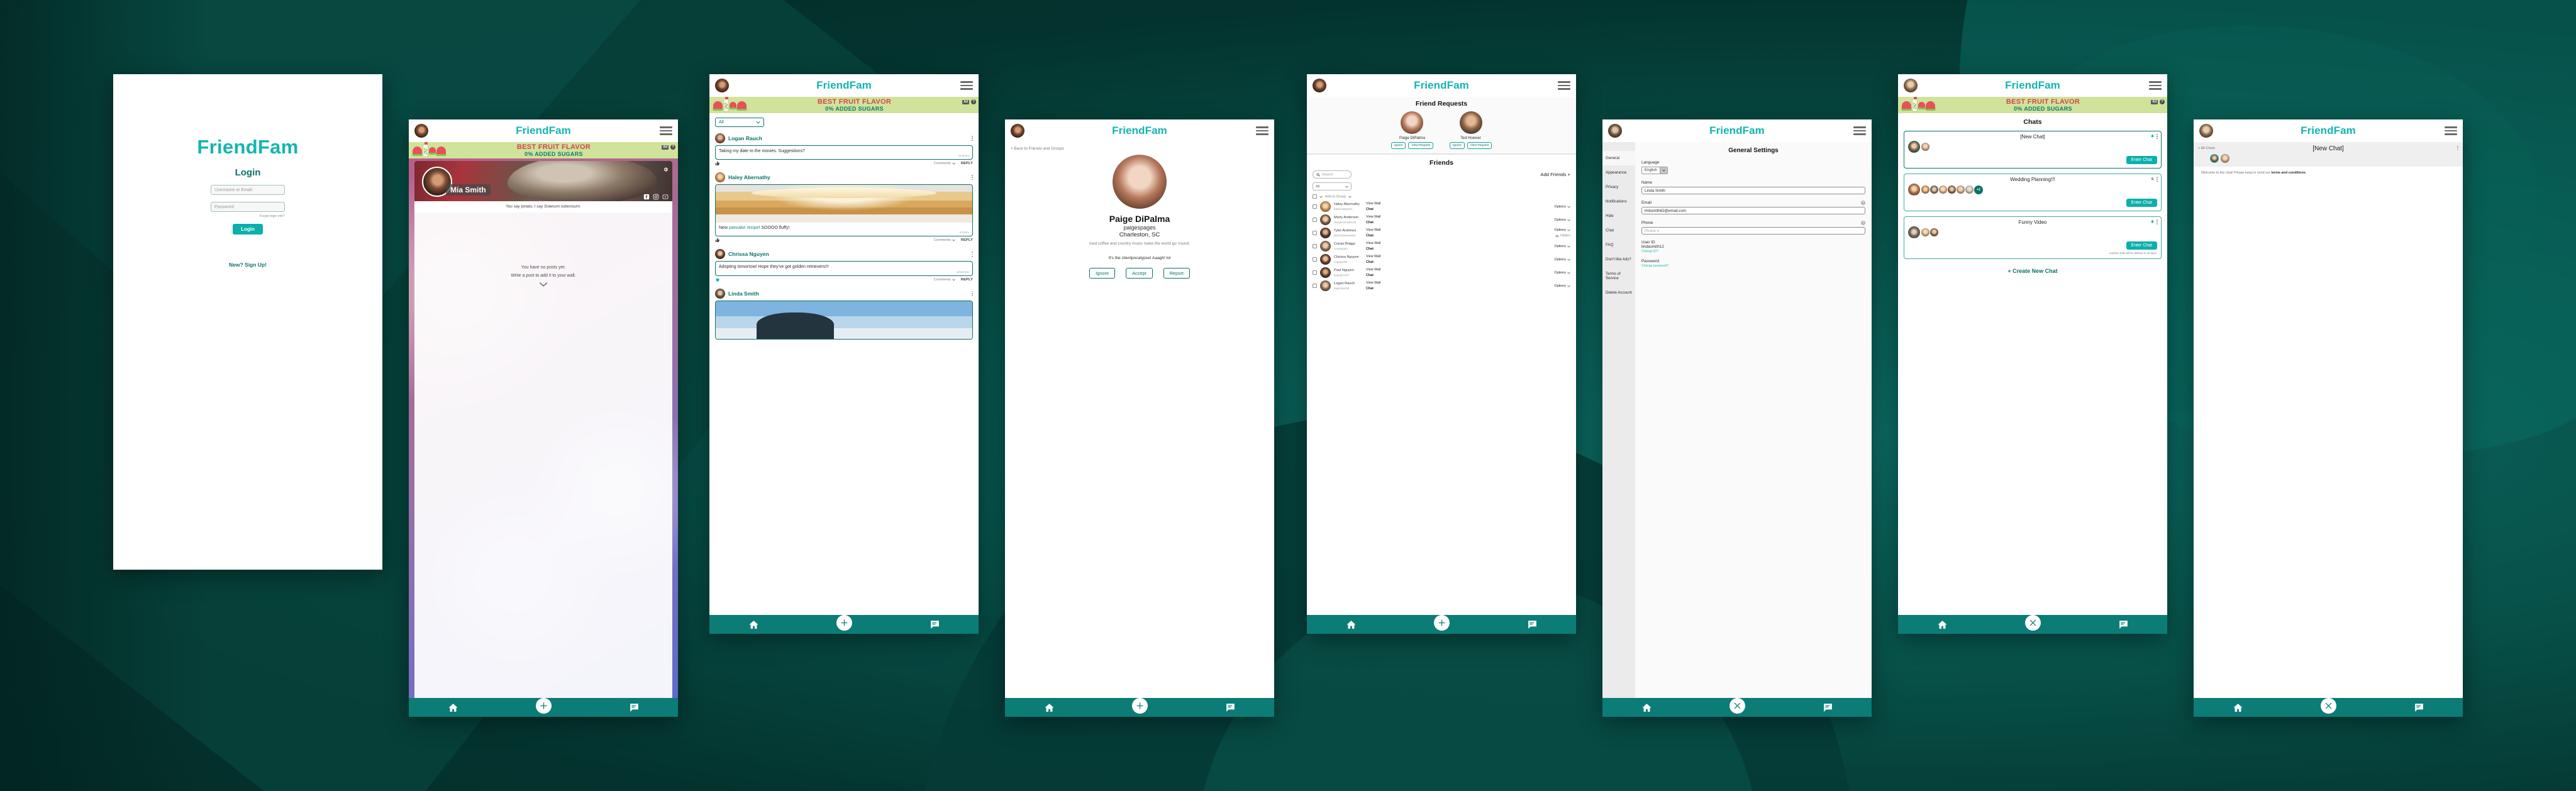  What do you see at coordinates (1753, 266) in the screenshot?
I see `change-password-link: Change password?` at bounding box center [1753, 266].